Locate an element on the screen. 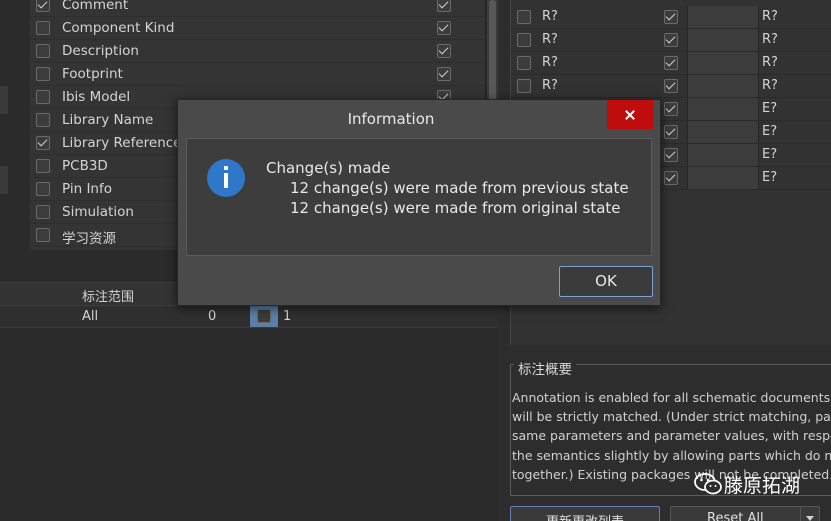  message-heading: Change(s) made is located at coordinates (328, 168).